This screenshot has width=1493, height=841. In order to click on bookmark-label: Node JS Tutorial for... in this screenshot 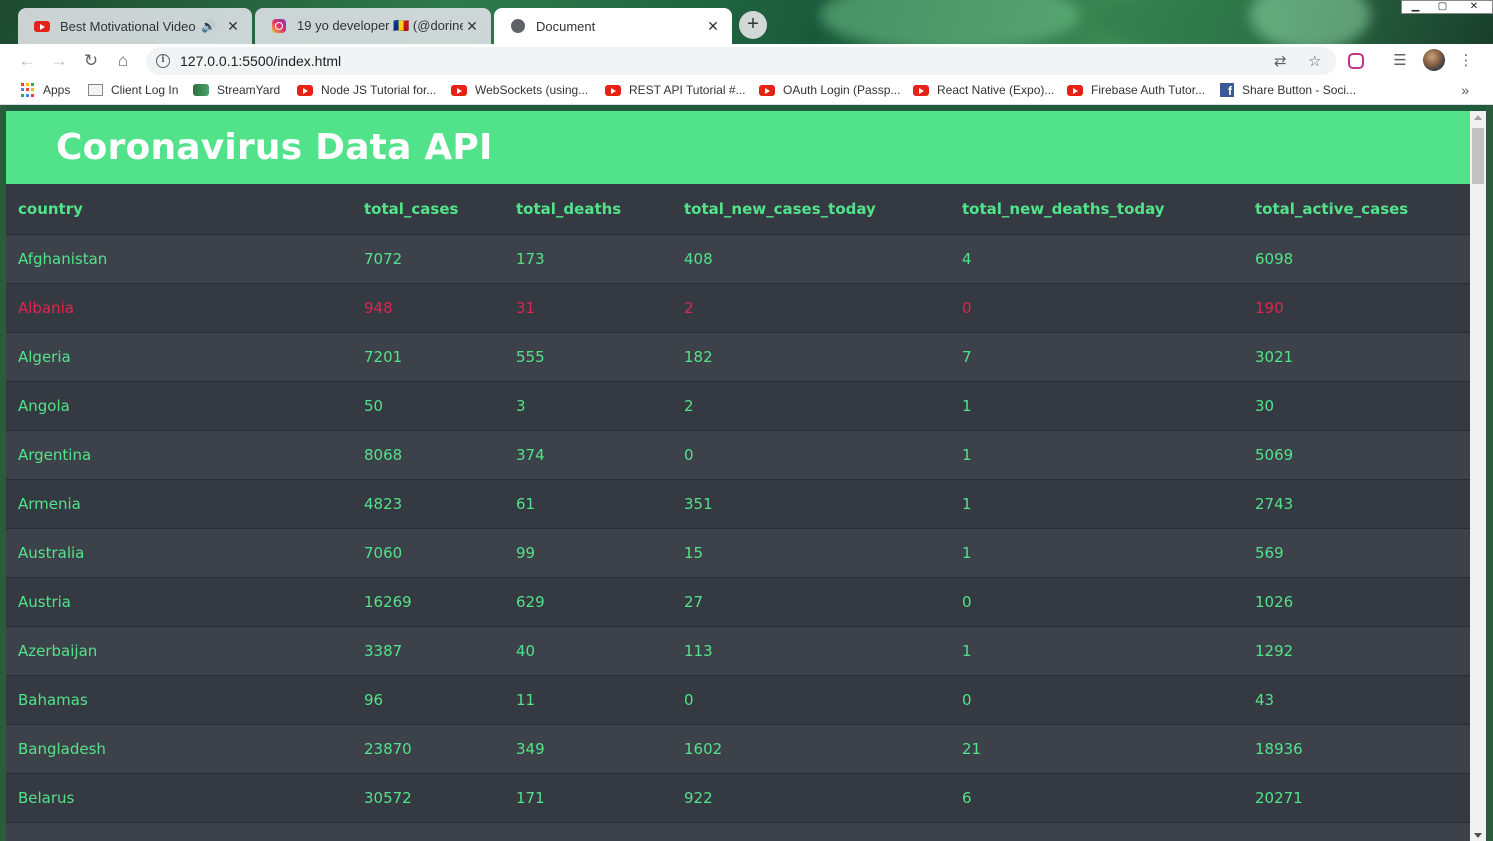, I will do `click(379, 90)`.